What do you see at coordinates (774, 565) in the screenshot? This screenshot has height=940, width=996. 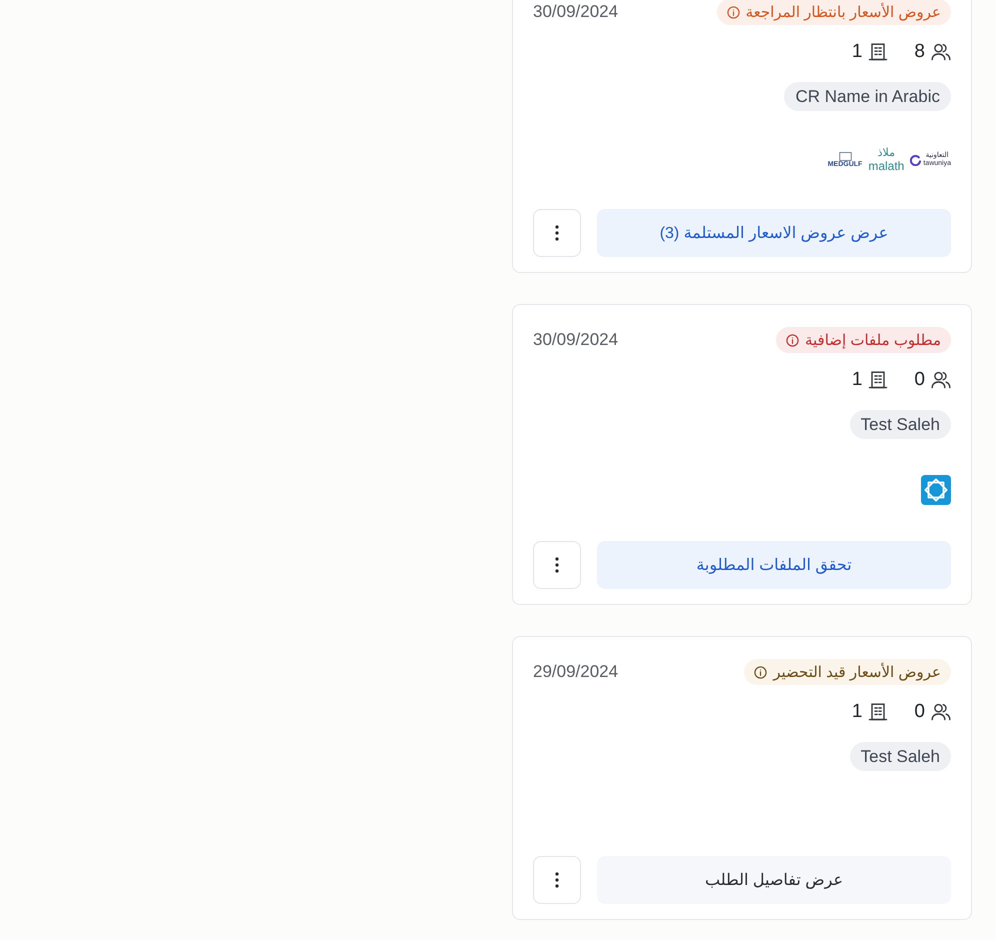 I see `action-button: تحقق الملفات المطلوبة` at bounding box center [774, 565].